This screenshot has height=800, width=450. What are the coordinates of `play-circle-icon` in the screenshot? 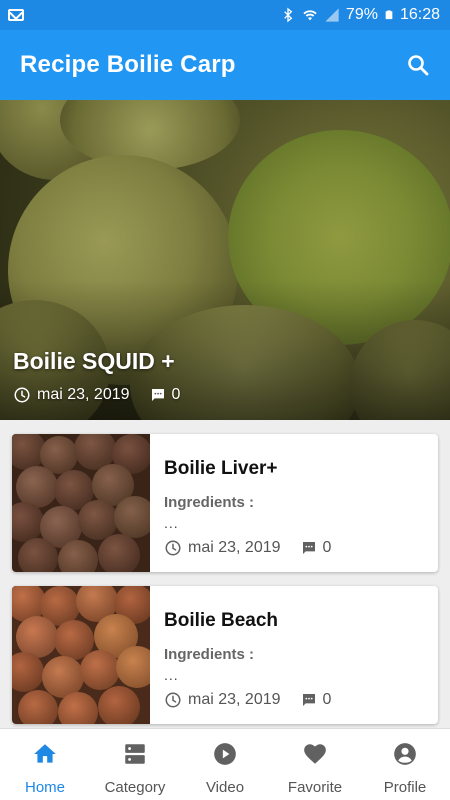 It's located at (225, 754).